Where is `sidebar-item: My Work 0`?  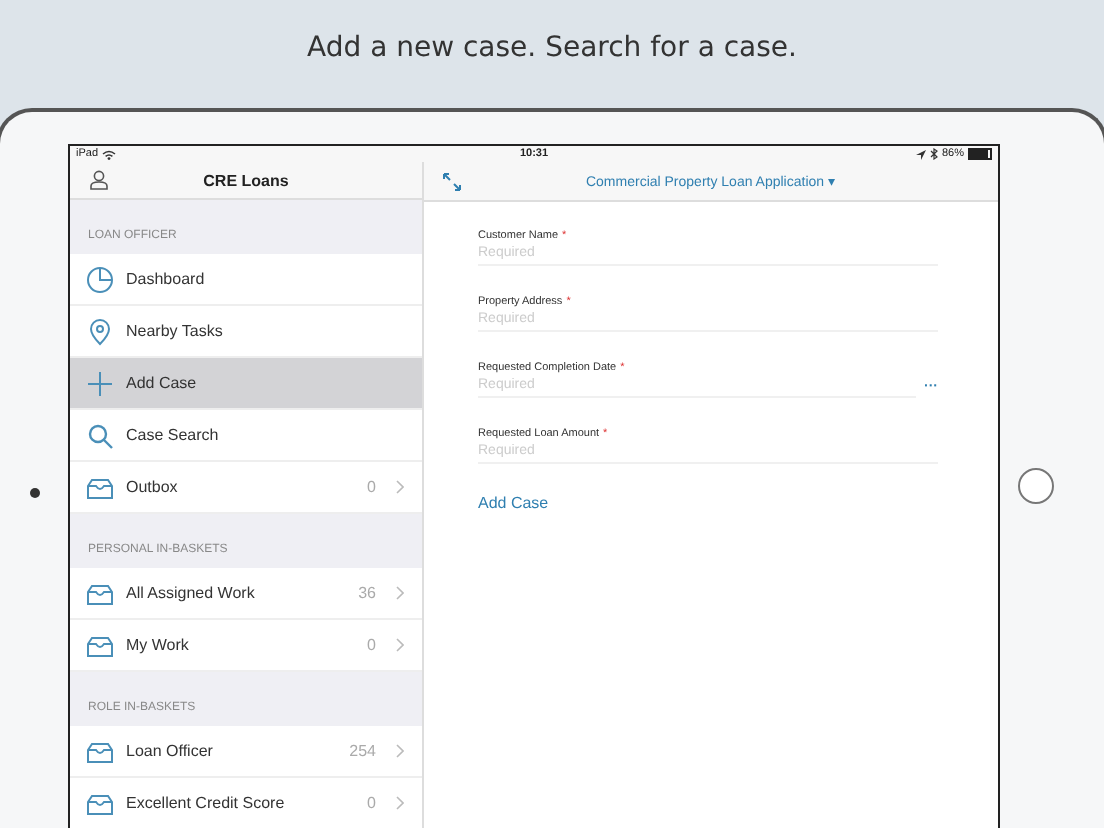 sidebar-item: My Work 0 is located at coordinates (246, 646).